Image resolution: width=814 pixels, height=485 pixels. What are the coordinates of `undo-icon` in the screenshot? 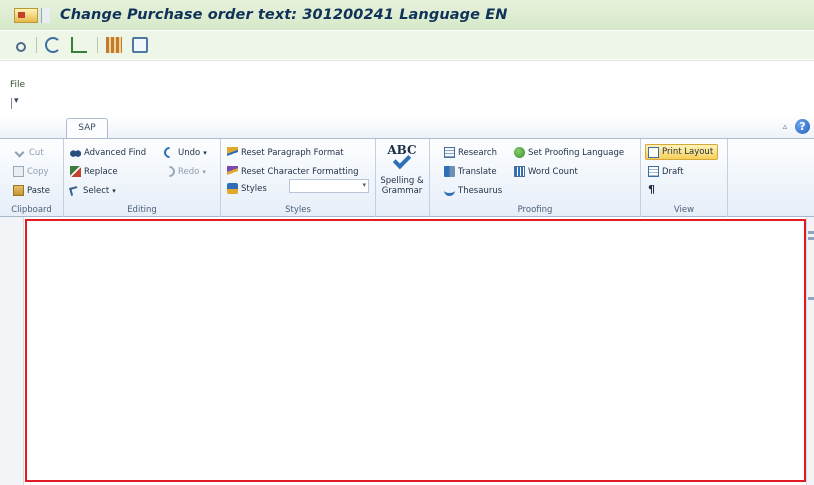 It's located at (169, 152).